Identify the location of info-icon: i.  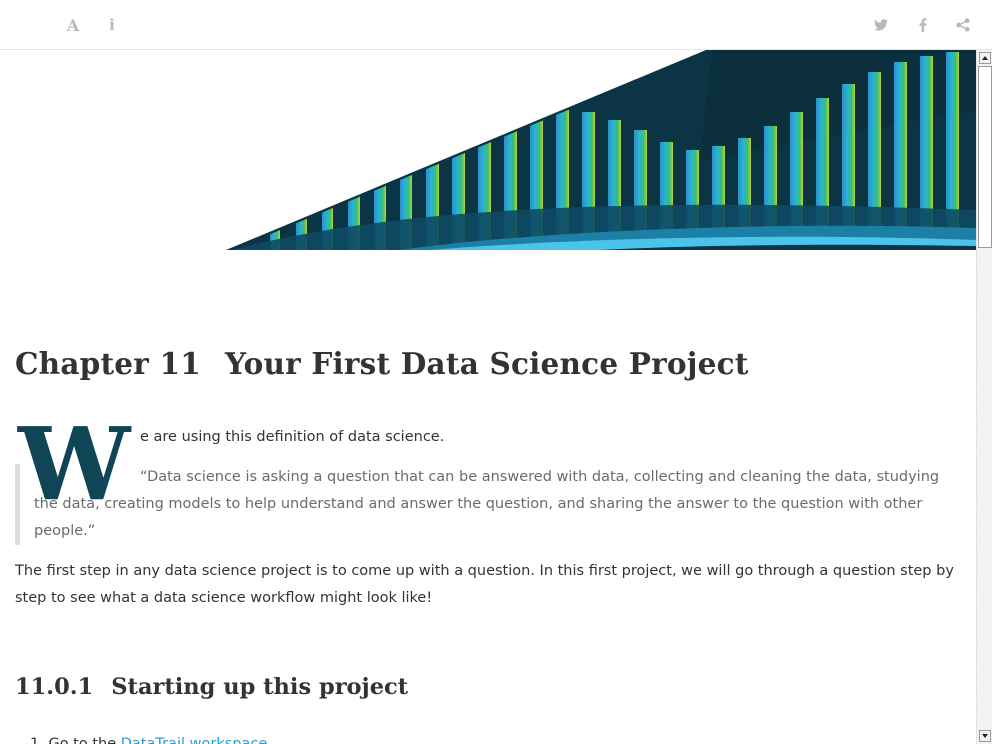
(112, 25).